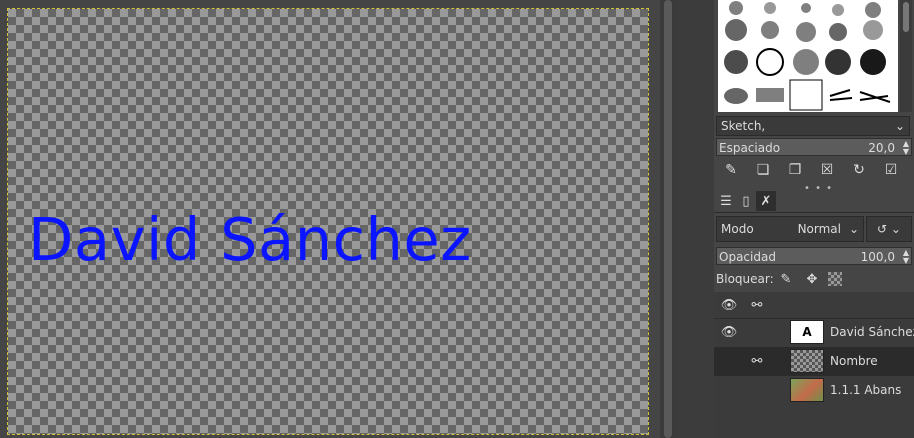  Describe the element at coordinates (250, 239) in the screenshot. I see `canvas-text-layer: David Sánchez` at that location.